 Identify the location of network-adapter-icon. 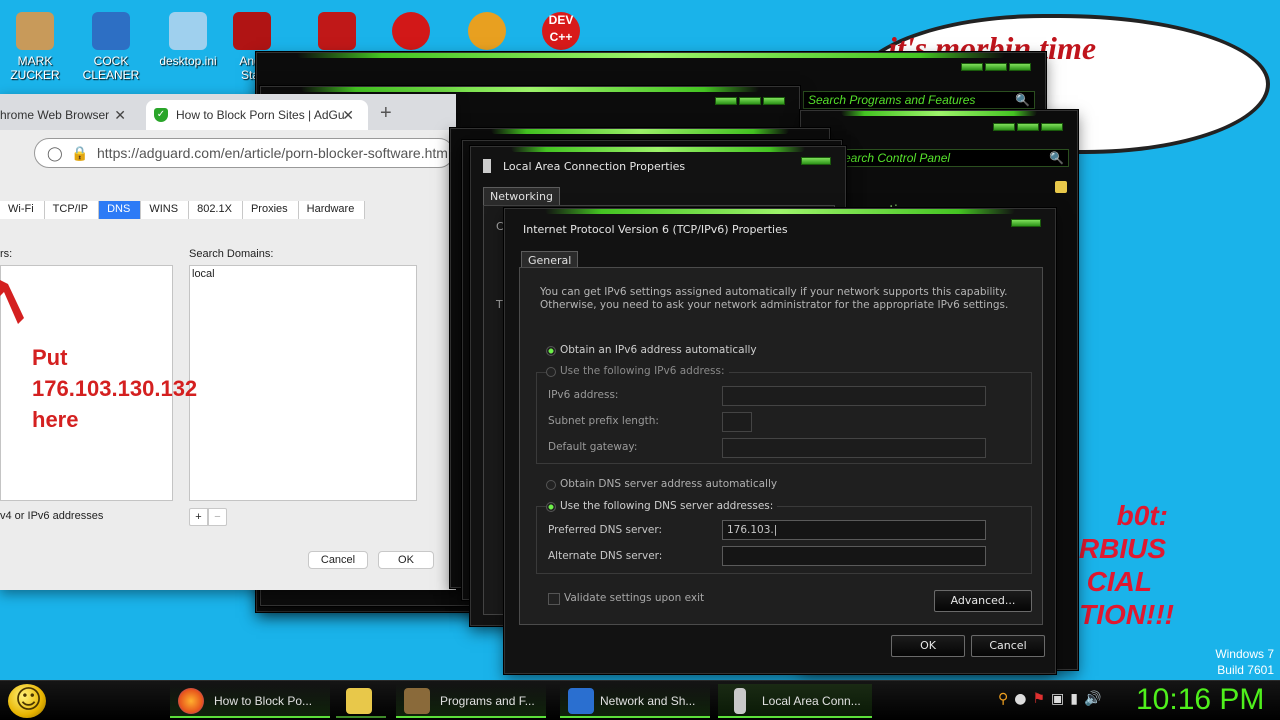
(487, 166).